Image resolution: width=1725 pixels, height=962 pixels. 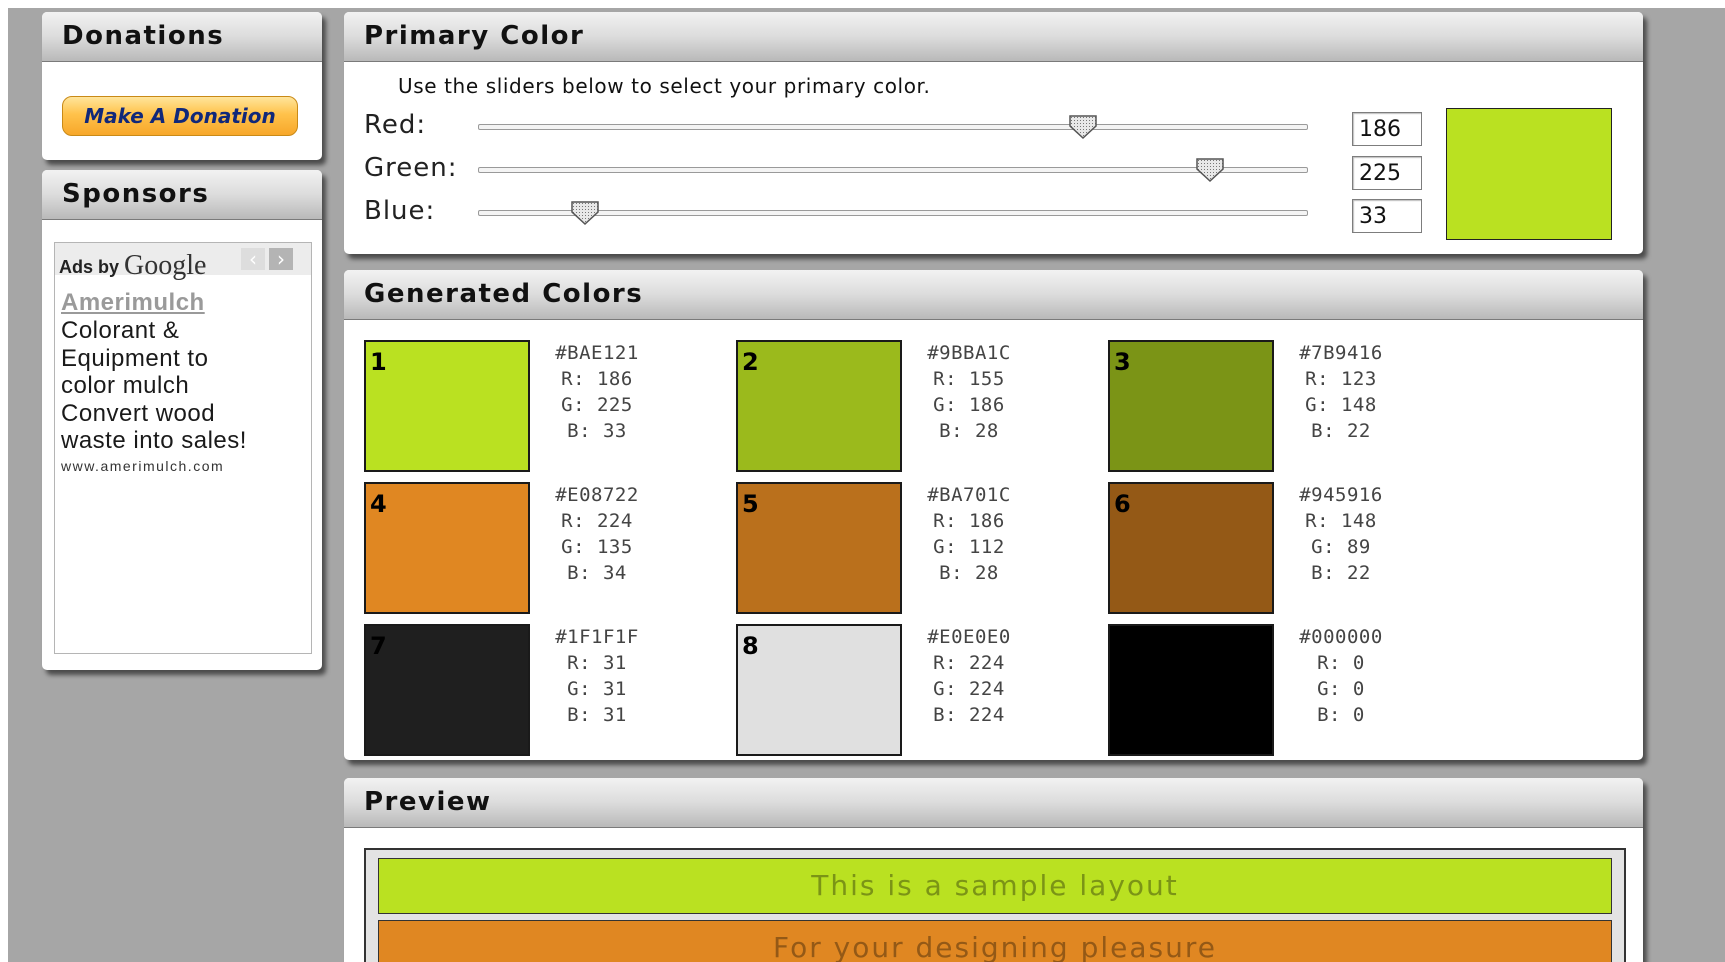 I want to click on blue-label: Blue:, so click(x=400, y=211).